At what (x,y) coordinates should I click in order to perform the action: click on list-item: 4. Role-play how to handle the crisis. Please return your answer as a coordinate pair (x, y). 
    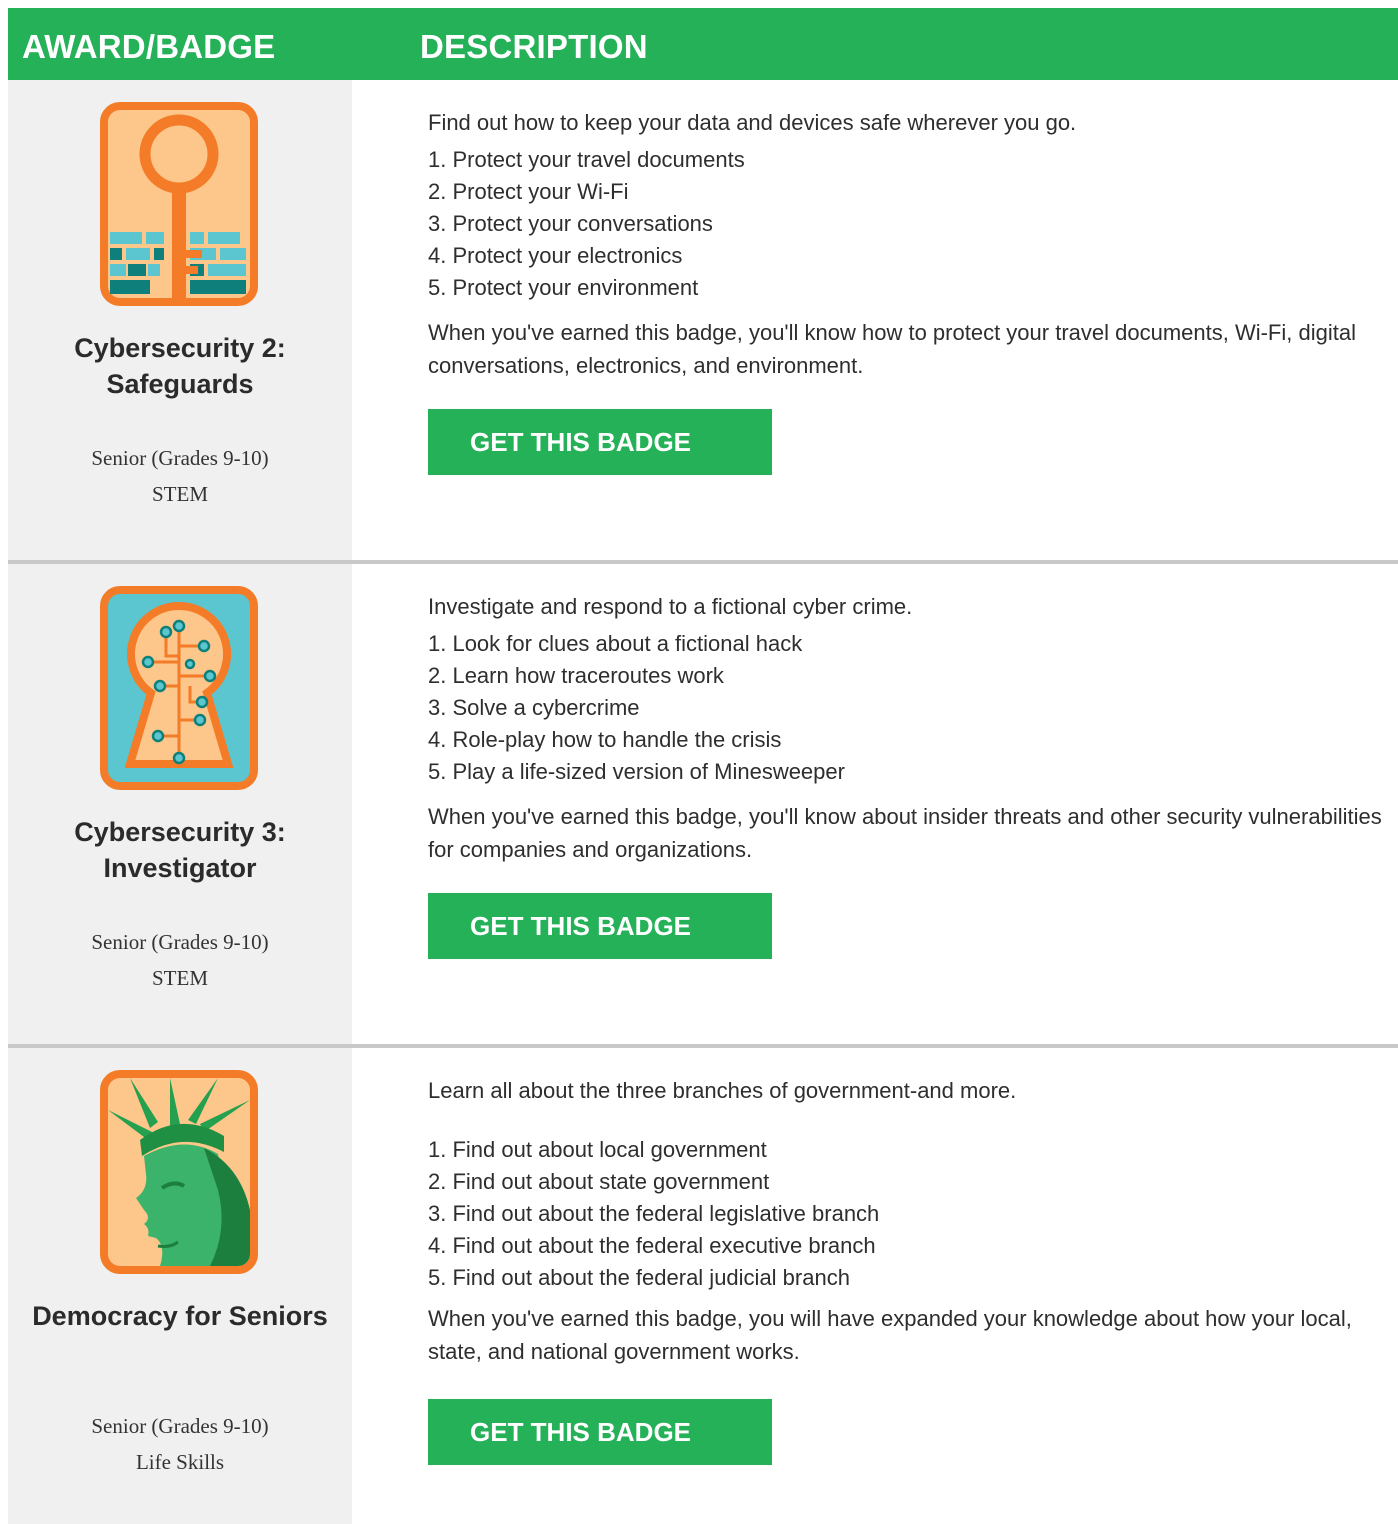
    Looking at the image, I should click on (605, 739).